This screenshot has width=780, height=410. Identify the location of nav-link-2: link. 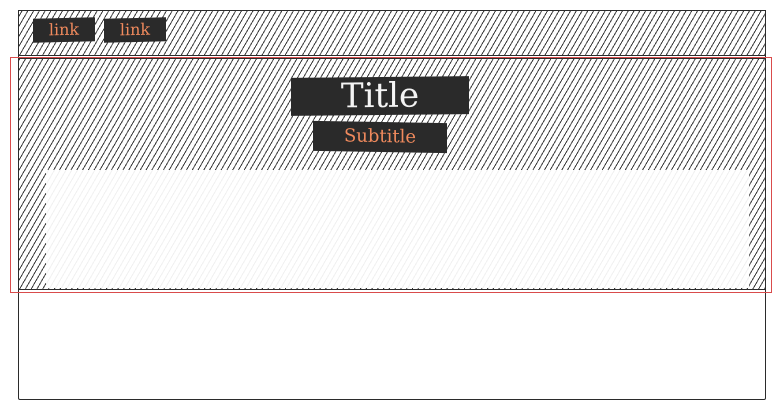
(135, 30).